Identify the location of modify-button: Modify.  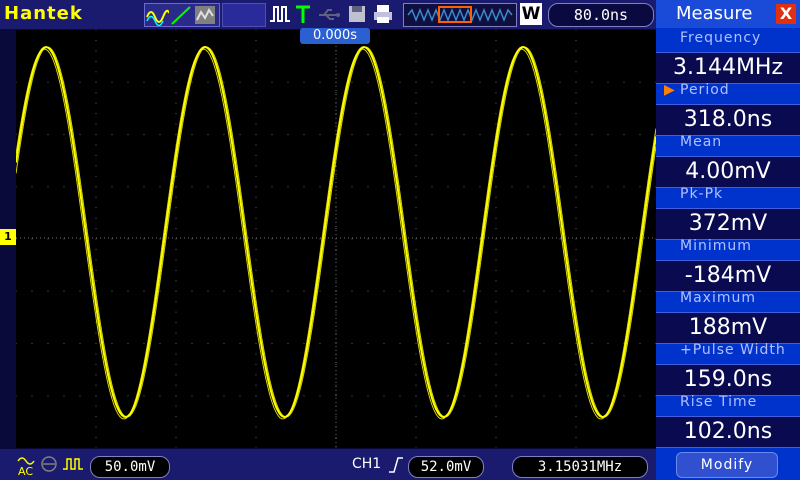
(727, 465).